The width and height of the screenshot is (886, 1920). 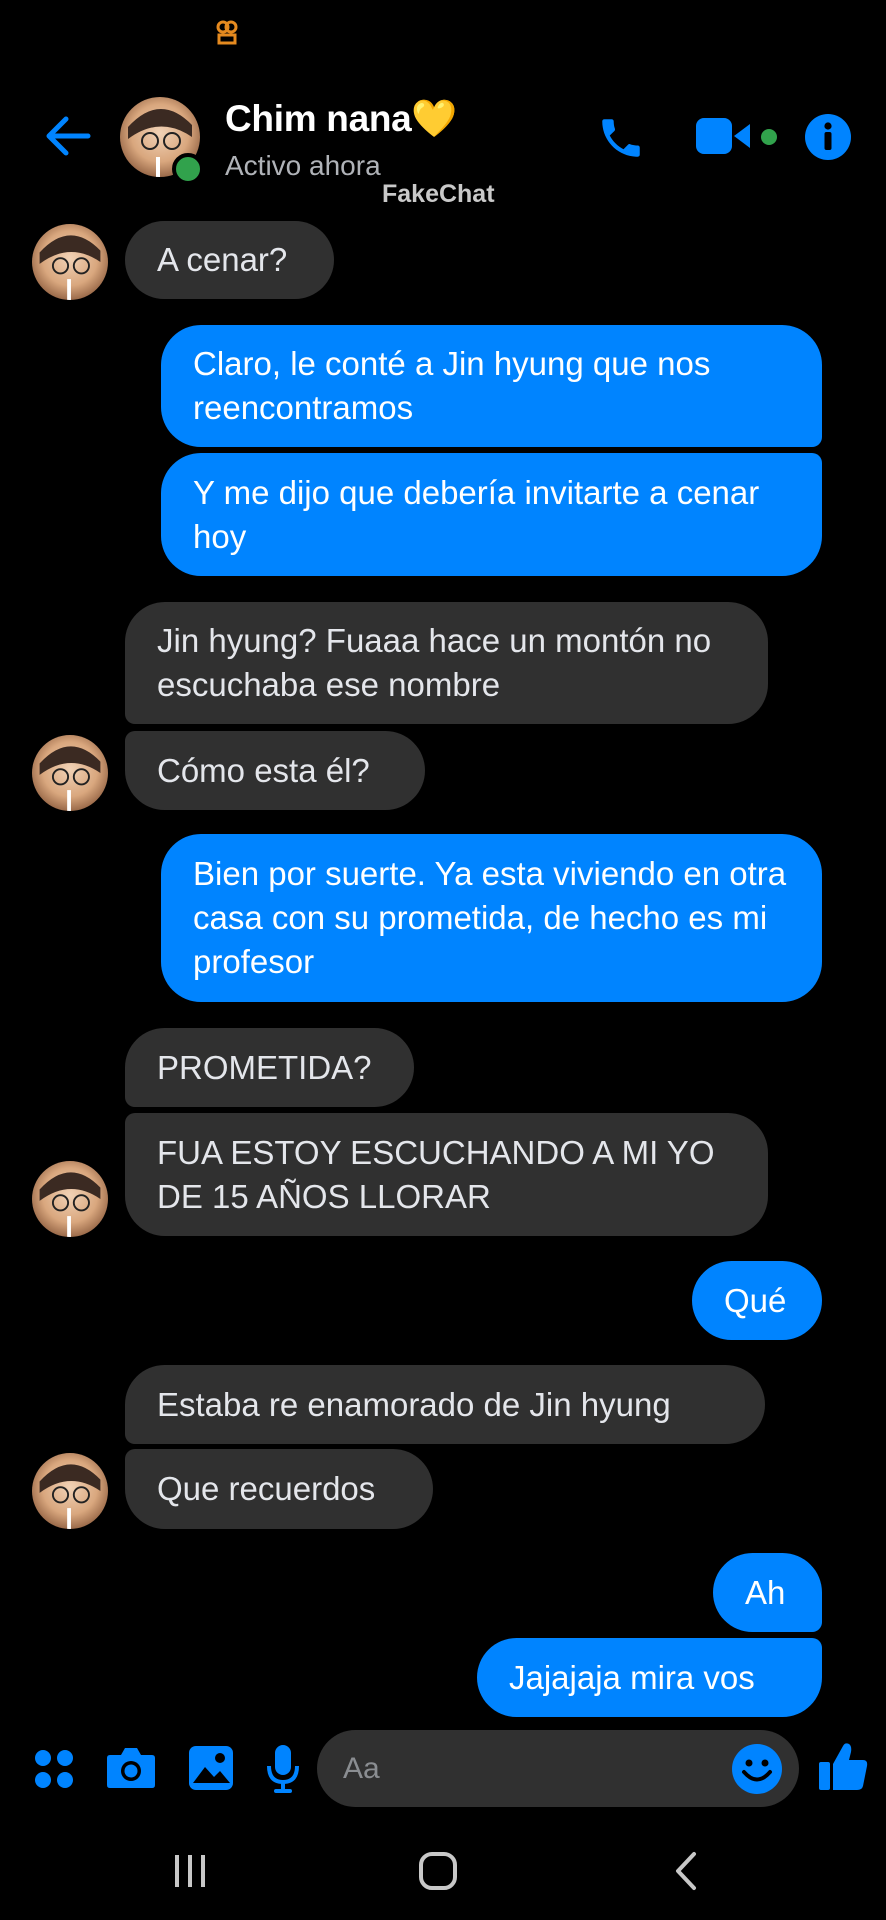 I want to click on back-arrow-icon, so click(x=67, y=136).